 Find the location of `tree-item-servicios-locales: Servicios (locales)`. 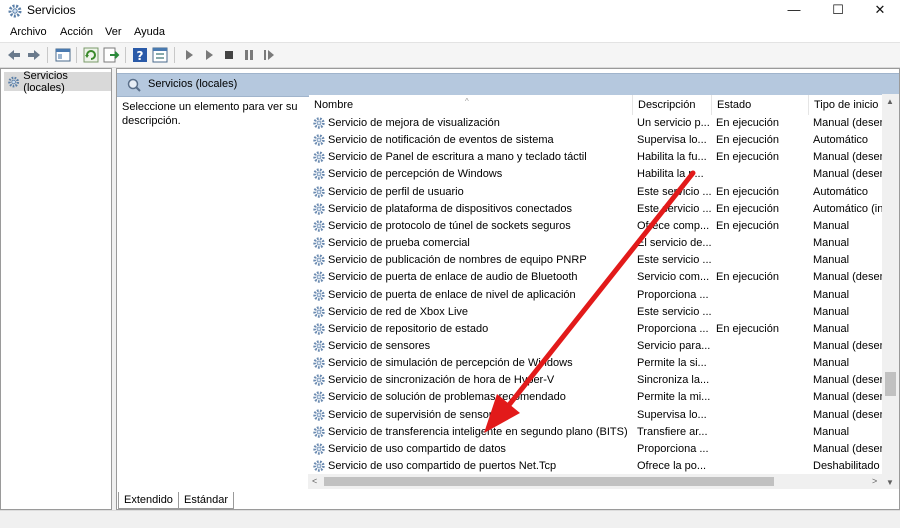

tree-item-servicios-locales: Servicios (locales) is located at coordinates (57, 82).